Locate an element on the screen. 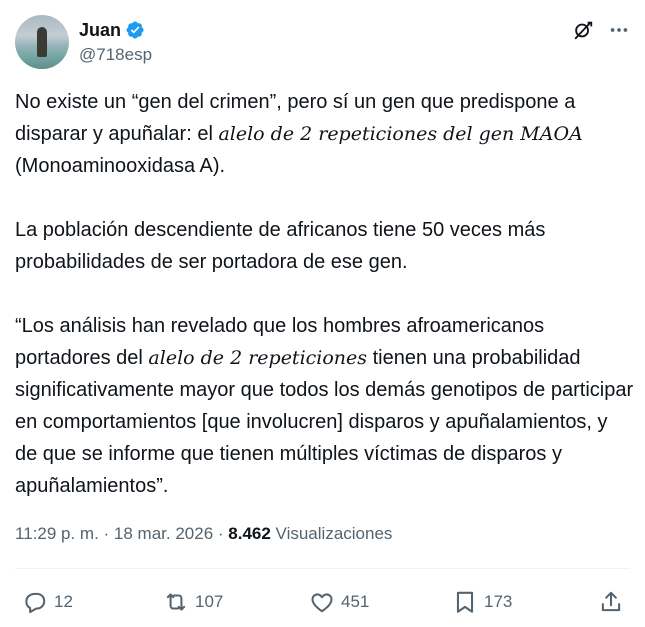  repost-icon is located at coordinates (176, 602).